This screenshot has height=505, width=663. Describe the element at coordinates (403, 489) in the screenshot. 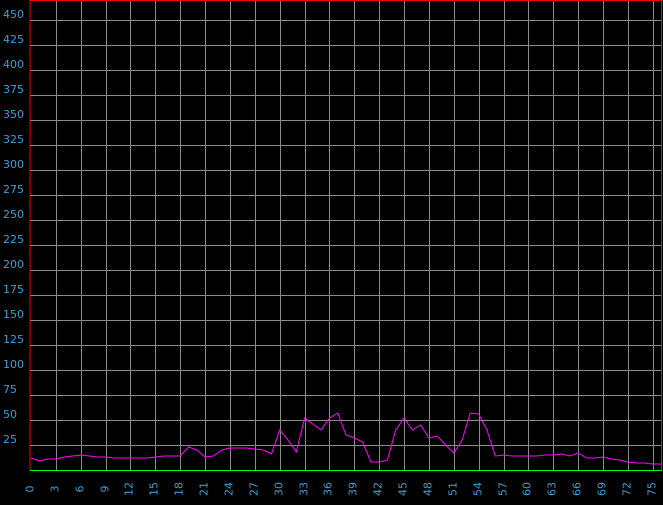

I see `x-tick-label: 45` at that location.